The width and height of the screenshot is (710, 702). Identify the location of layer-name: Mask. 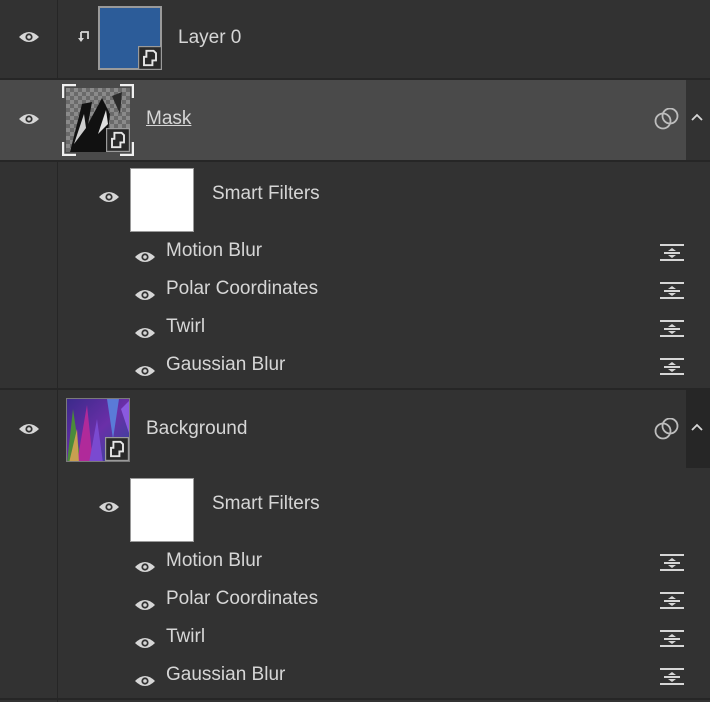
(168, 119).